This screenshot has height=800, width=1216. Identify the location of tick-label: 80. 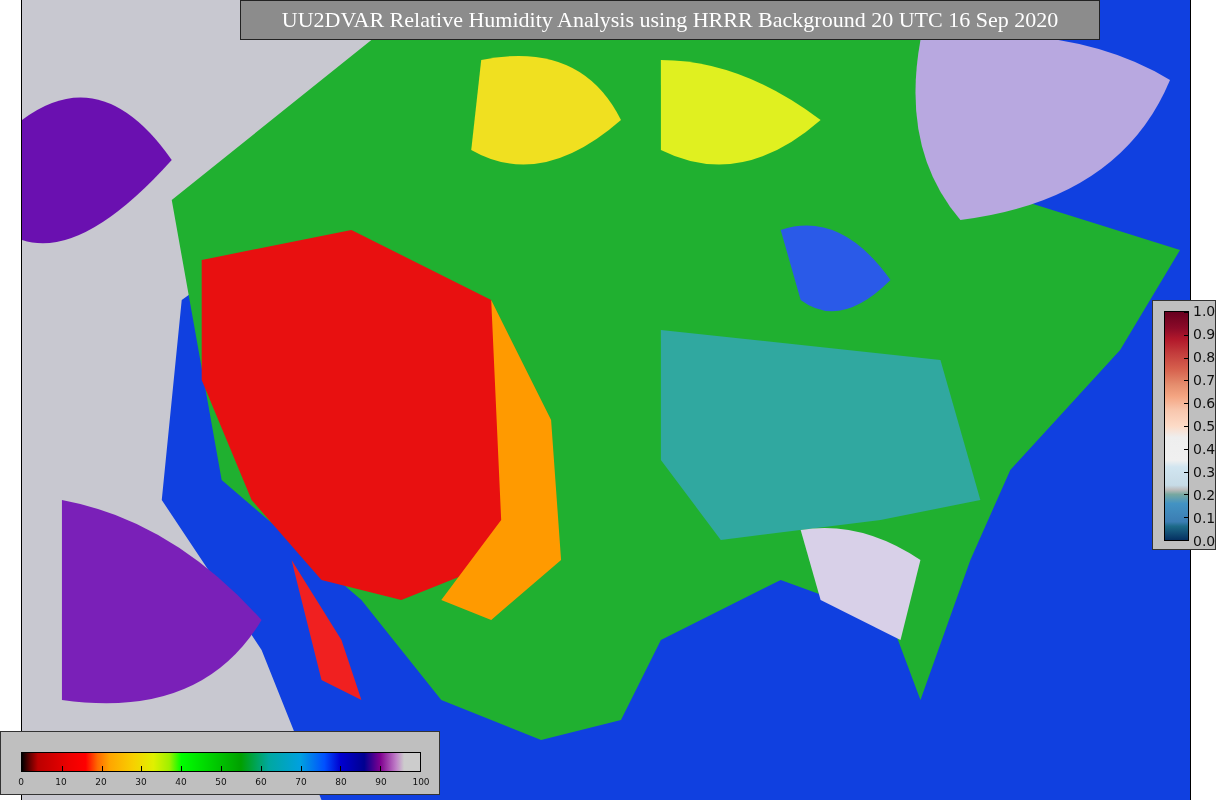
(341, 782).